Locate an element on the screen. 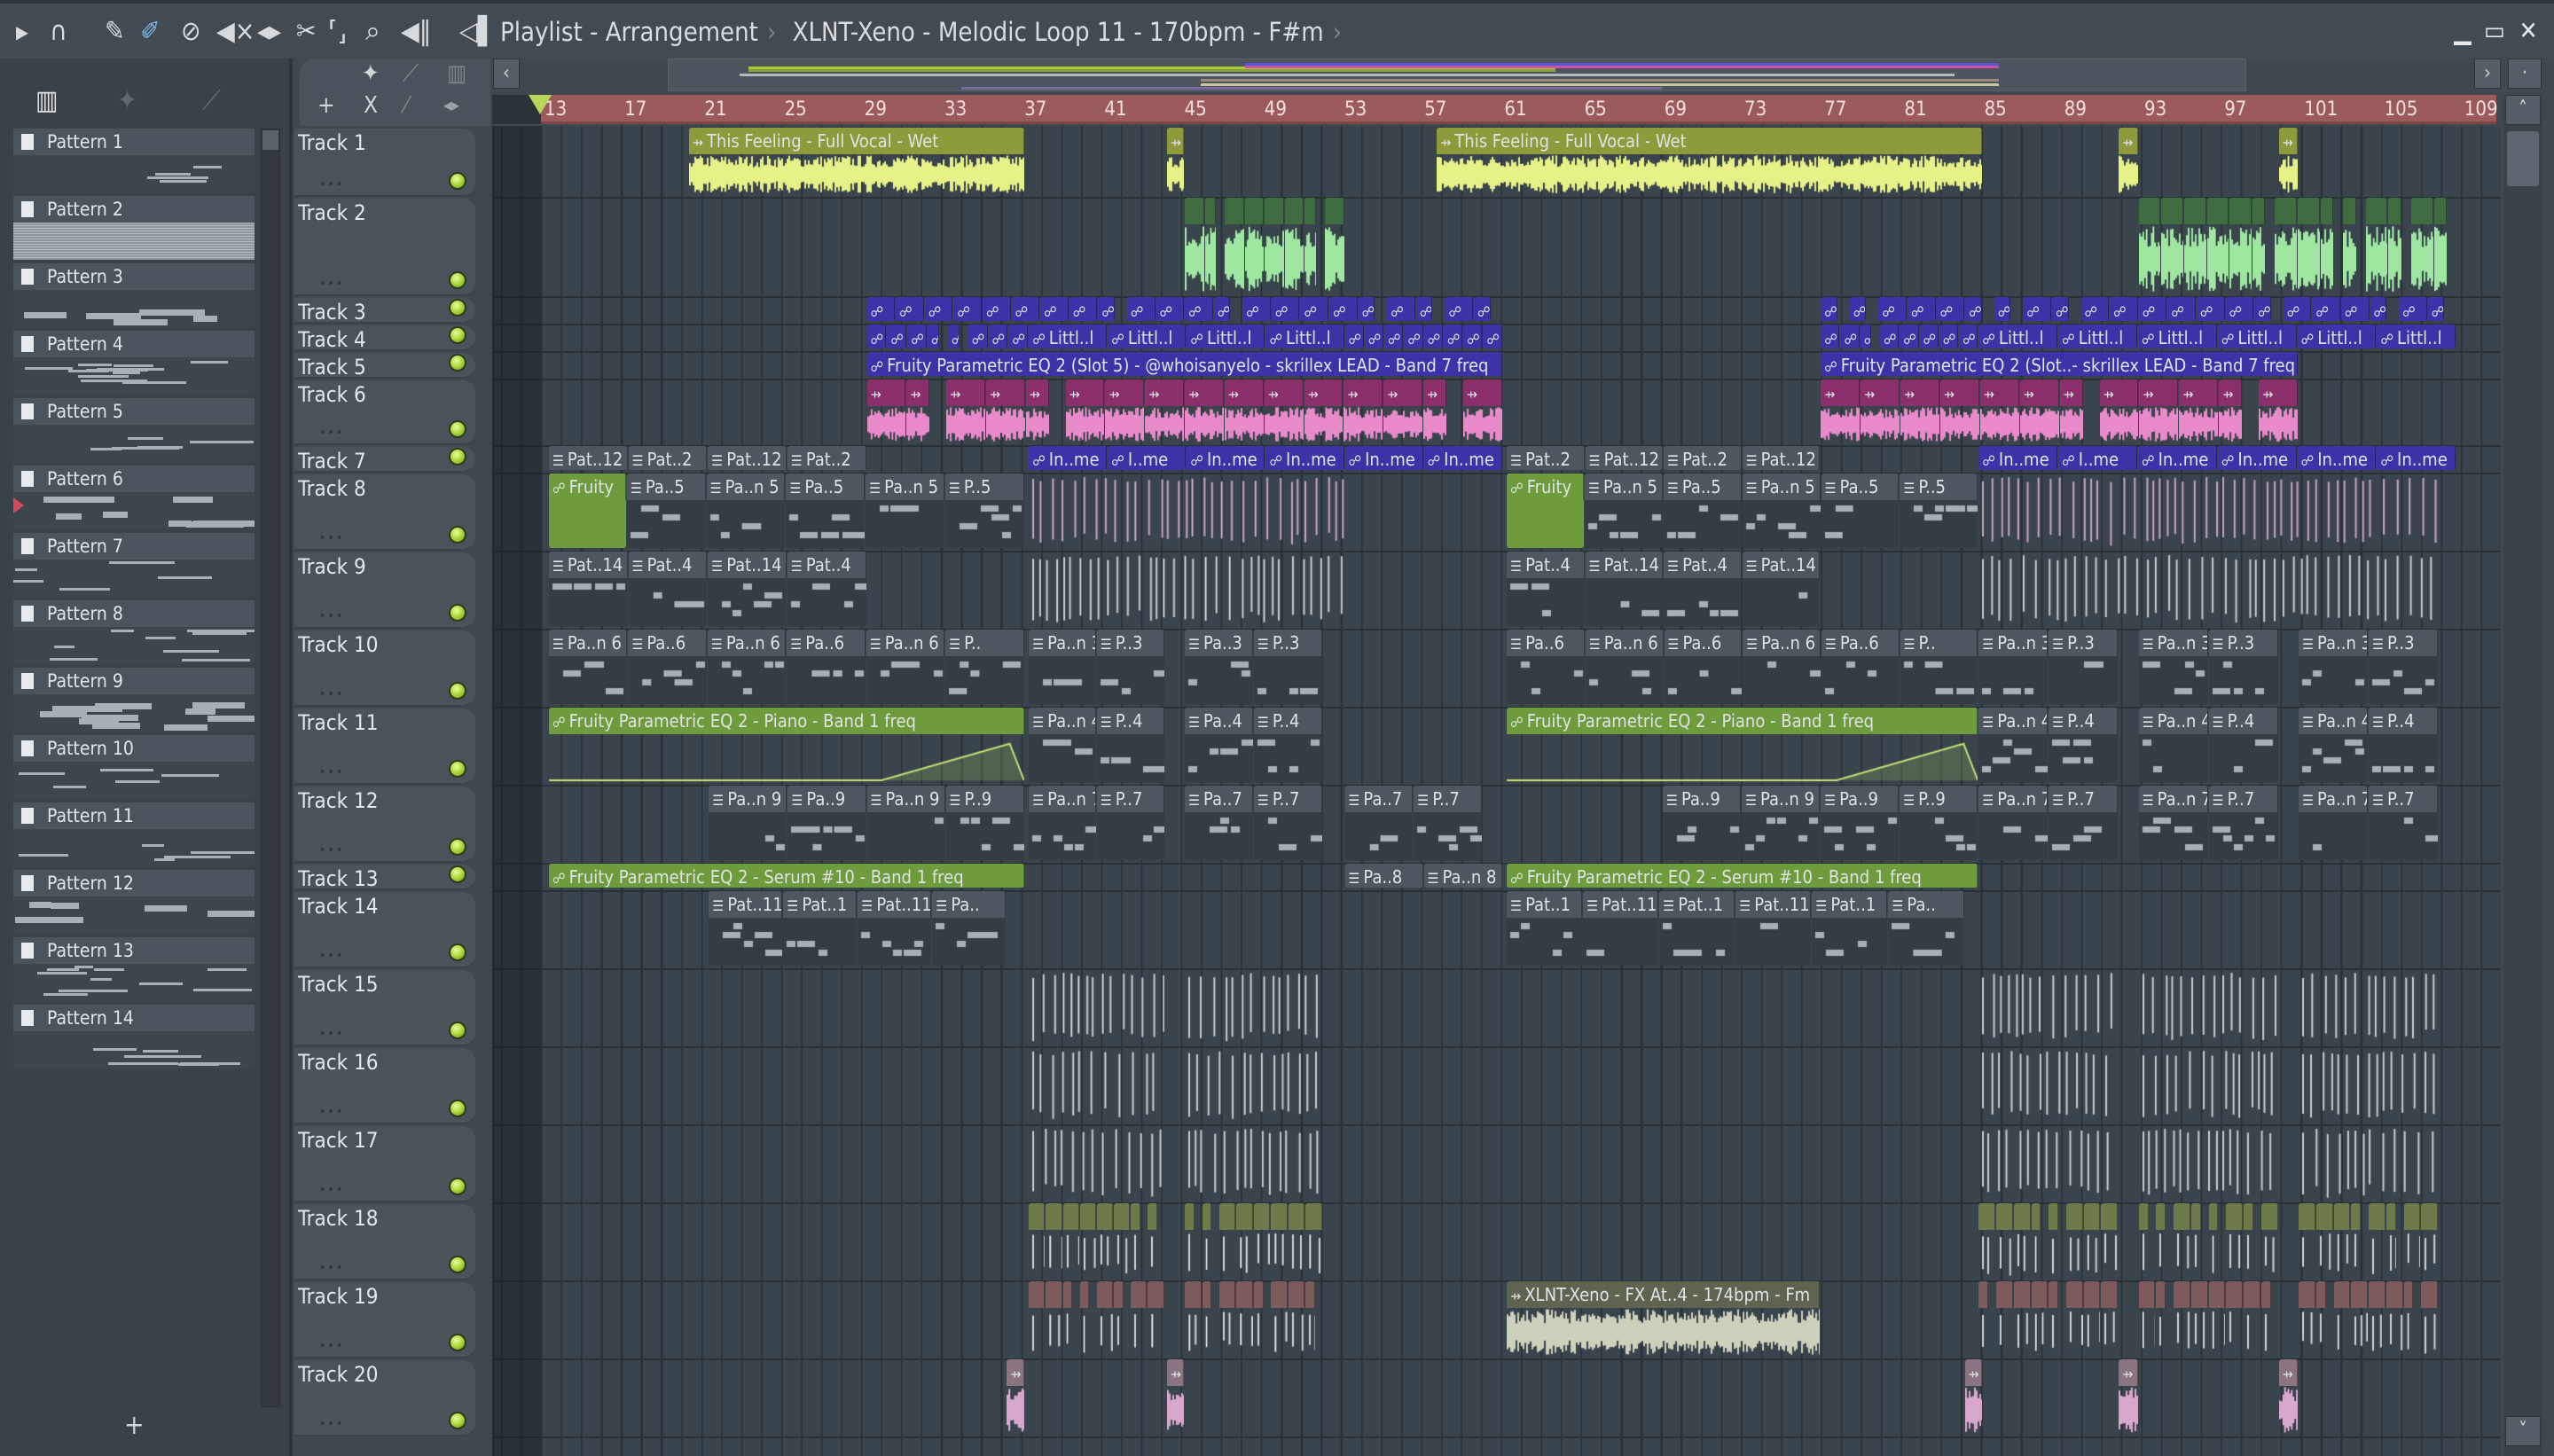 The image size is (2554, 1456). clip-header: ☰ P.. is located at coordinates (984, 643).